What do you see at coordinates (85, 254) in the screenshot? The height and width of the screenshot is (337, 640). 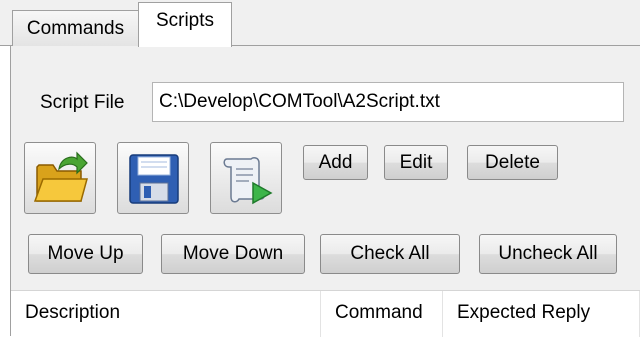 I see `move-up-button: Move Up` at bounding box center [85, 254].